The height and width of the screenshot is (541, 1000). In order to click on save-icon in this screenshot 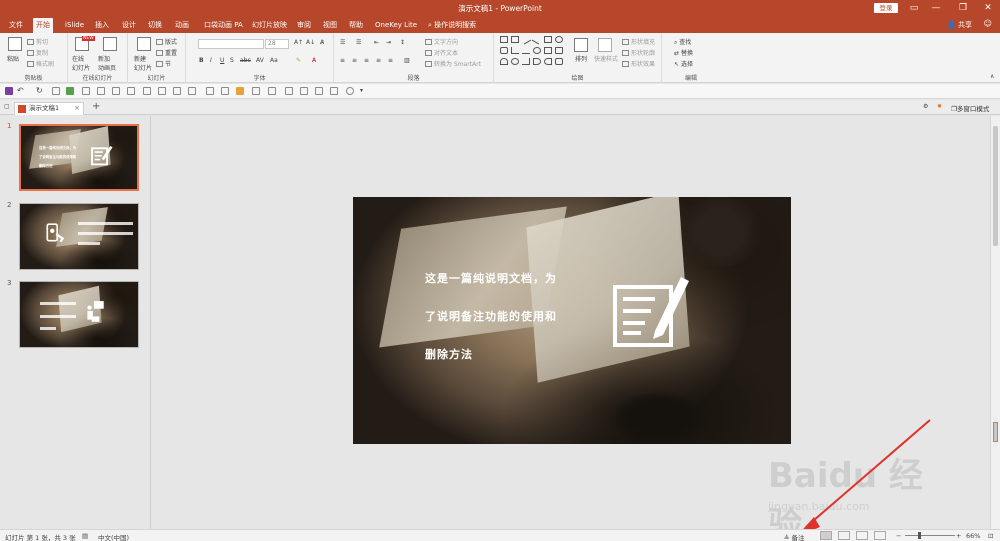, I will do `click(9, 91)`.